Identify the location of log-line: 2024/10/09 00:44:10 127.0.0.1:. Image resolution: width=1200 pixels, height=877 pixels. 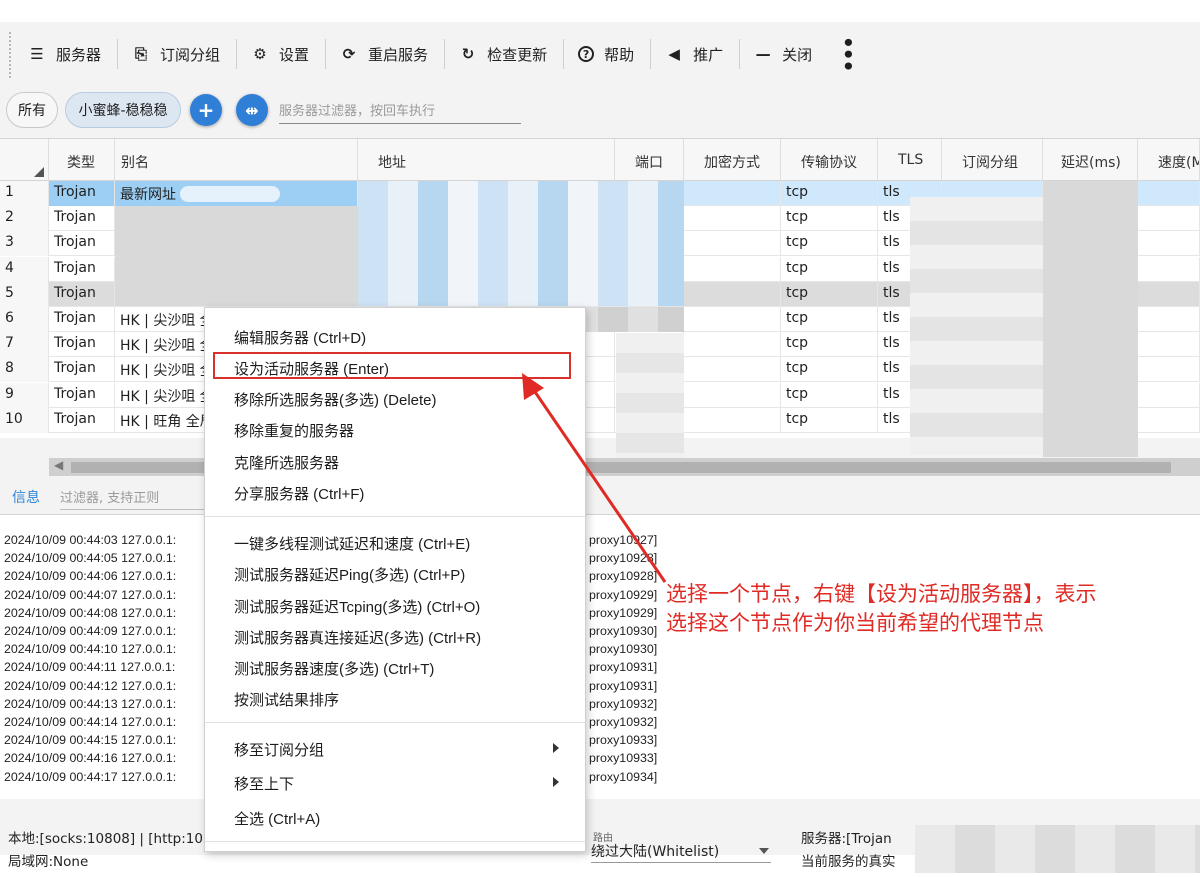
(90, 649).